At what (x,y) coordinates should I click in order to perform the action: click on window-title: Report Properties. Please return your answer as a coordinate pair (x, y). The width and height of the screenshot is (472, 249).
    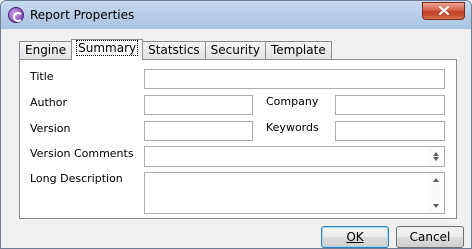
    Looking at the image, I should click on (82, 15).